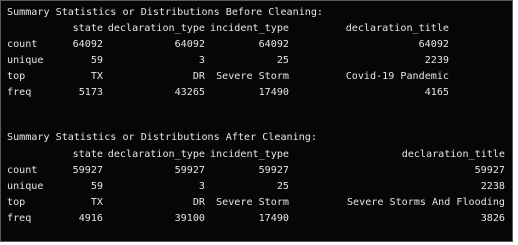  What do you see at coordinates (249, 28) in the screenshot?
I see `before-col-incident-type: incident_type` at bounding box center [249, 28].